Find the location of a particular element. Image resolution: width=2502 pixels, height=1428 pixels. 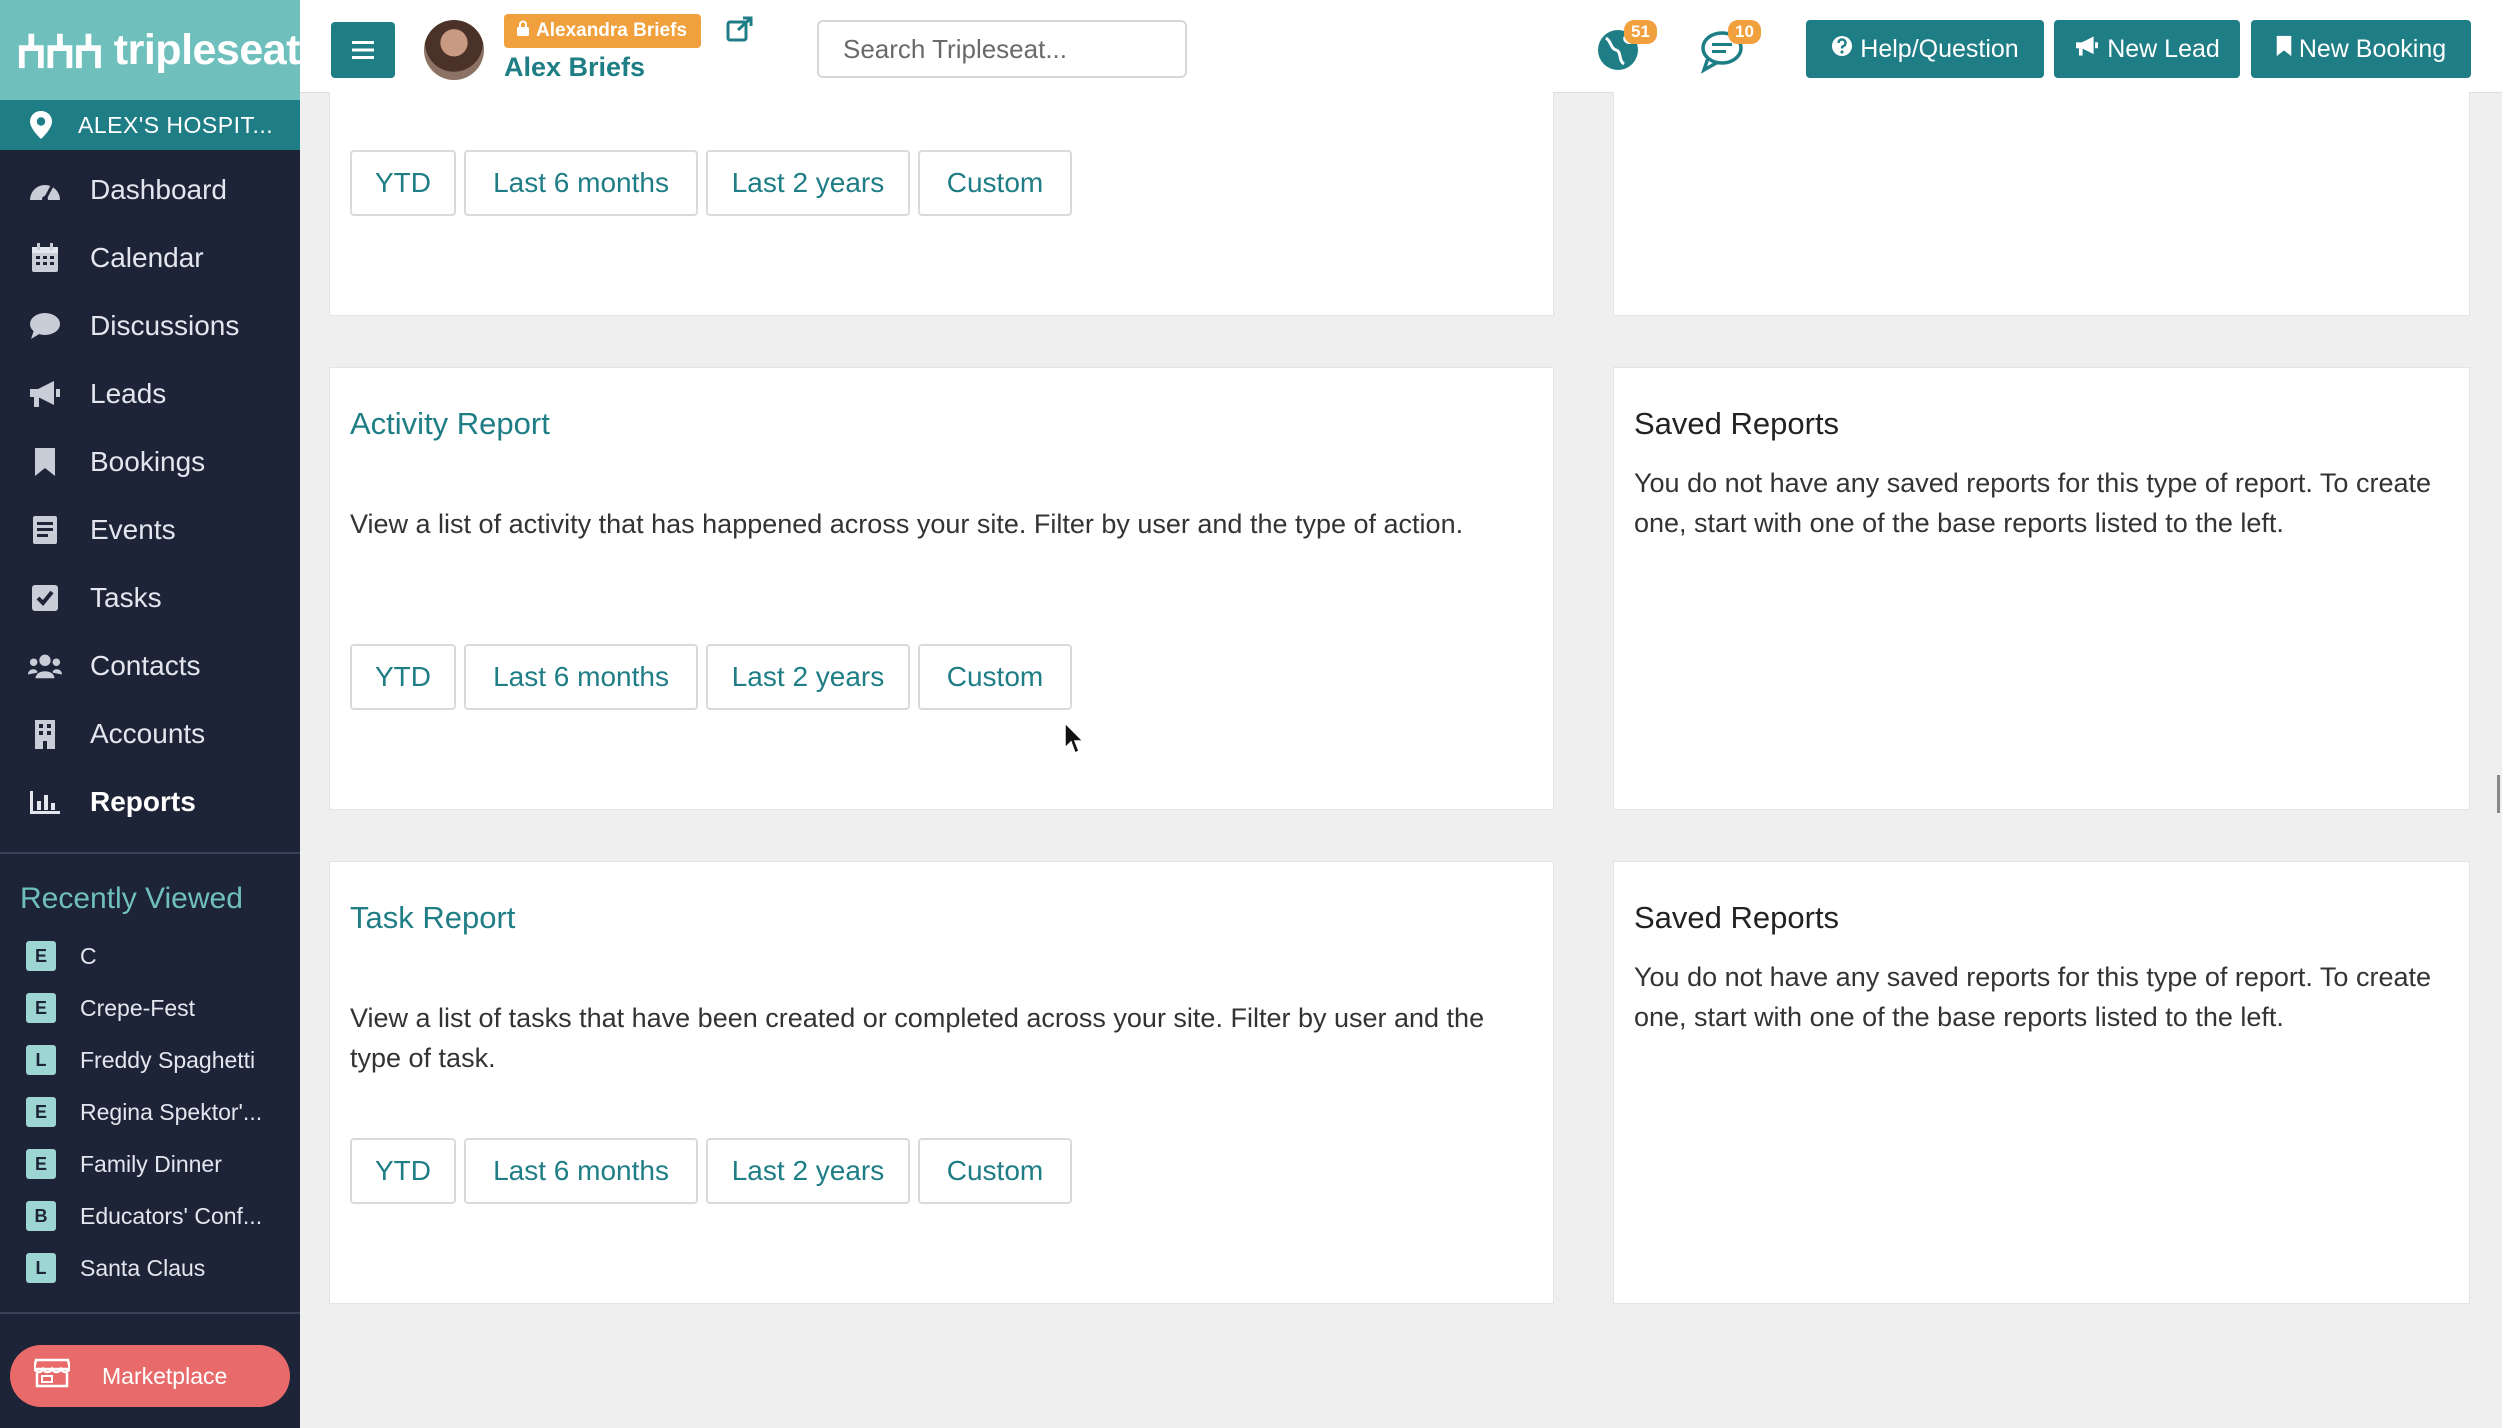

sidebar-item-dashboard: Dashboard is located at coordinates (150, 190).